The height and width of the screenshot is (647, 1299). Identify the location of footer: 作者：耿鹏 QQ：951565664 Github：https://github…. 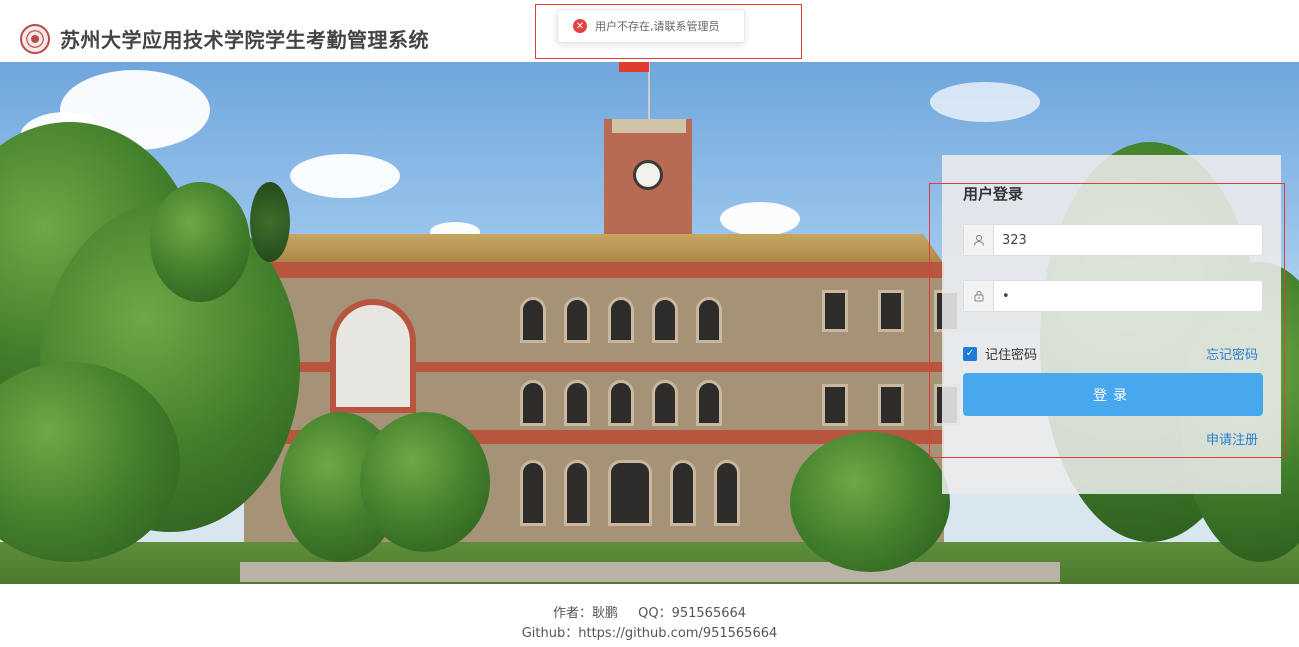
(649, 624).